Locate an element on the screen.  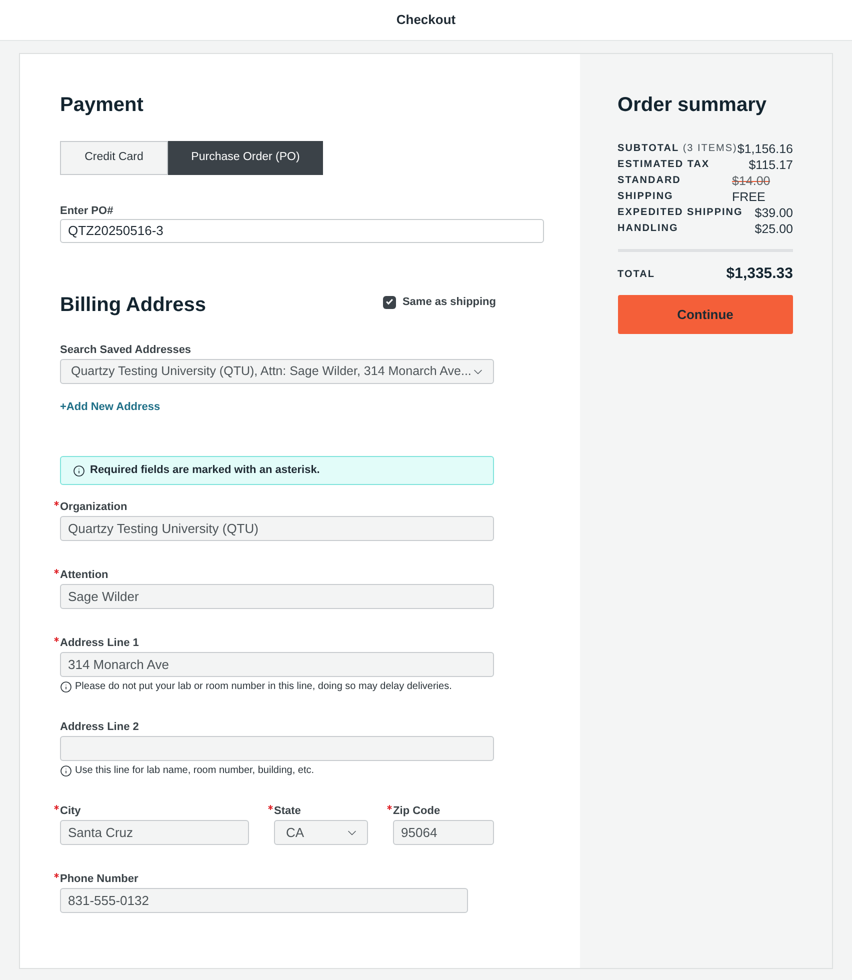
field-label: State is located at coordinates (287, 811).